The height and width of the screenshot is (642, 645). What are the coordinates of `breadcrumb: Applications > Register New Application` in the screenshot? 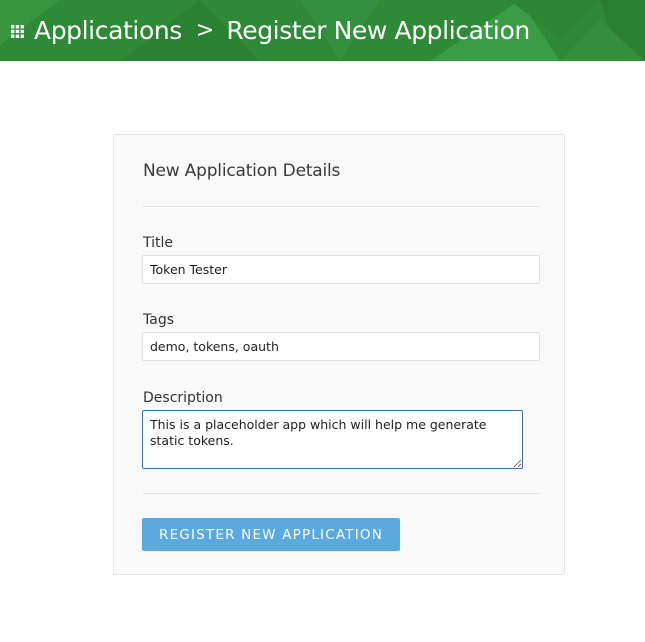 It's located at (270, 30).